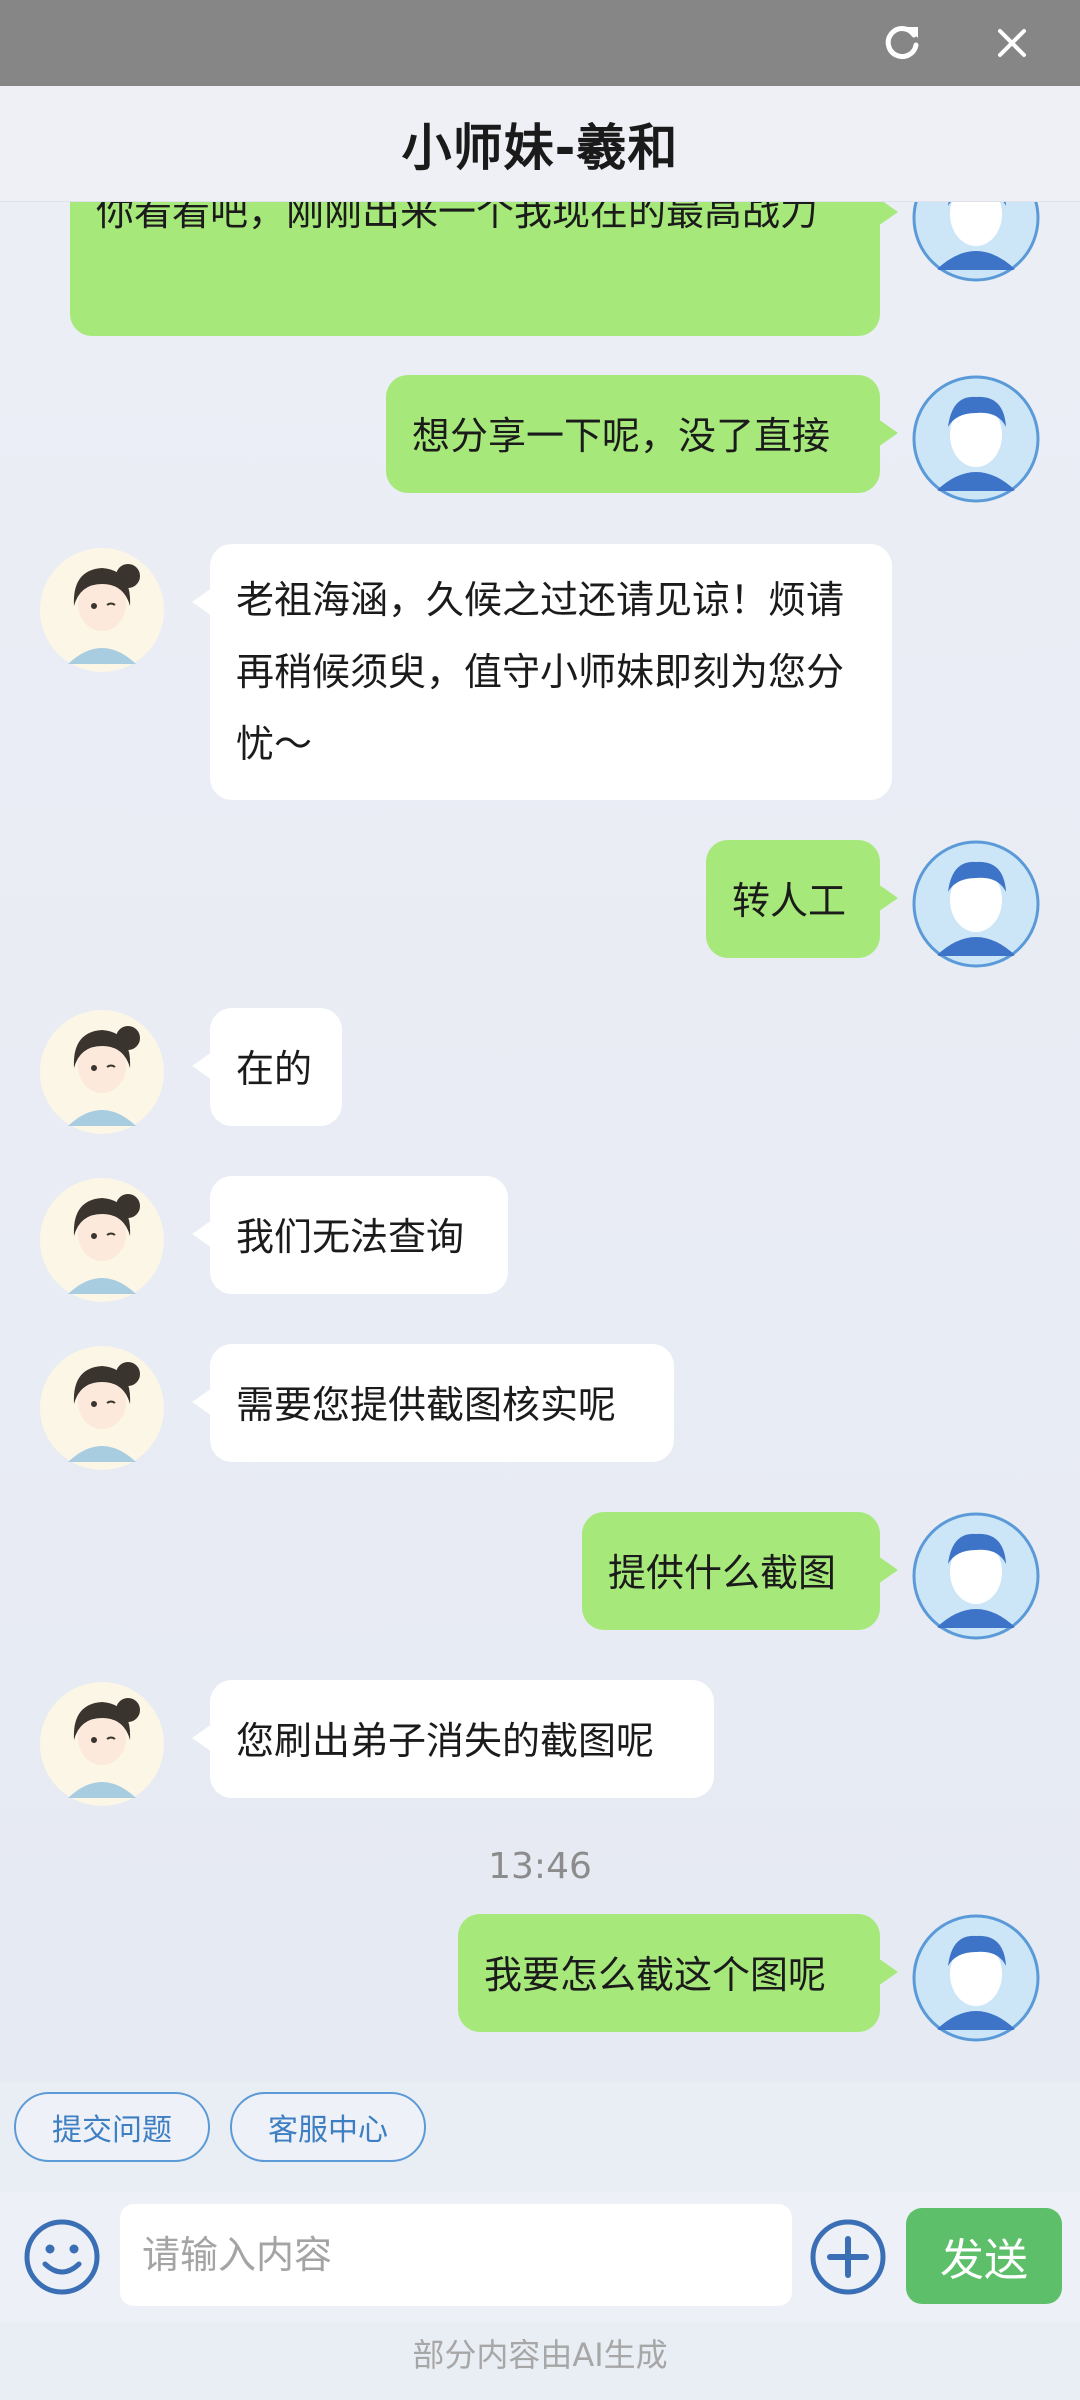 The width and height of the screenshot is (1080, 2400). Describe the element at coordinates (274, 1069) in the screenshot. I see `message-text: 在的` at that location.